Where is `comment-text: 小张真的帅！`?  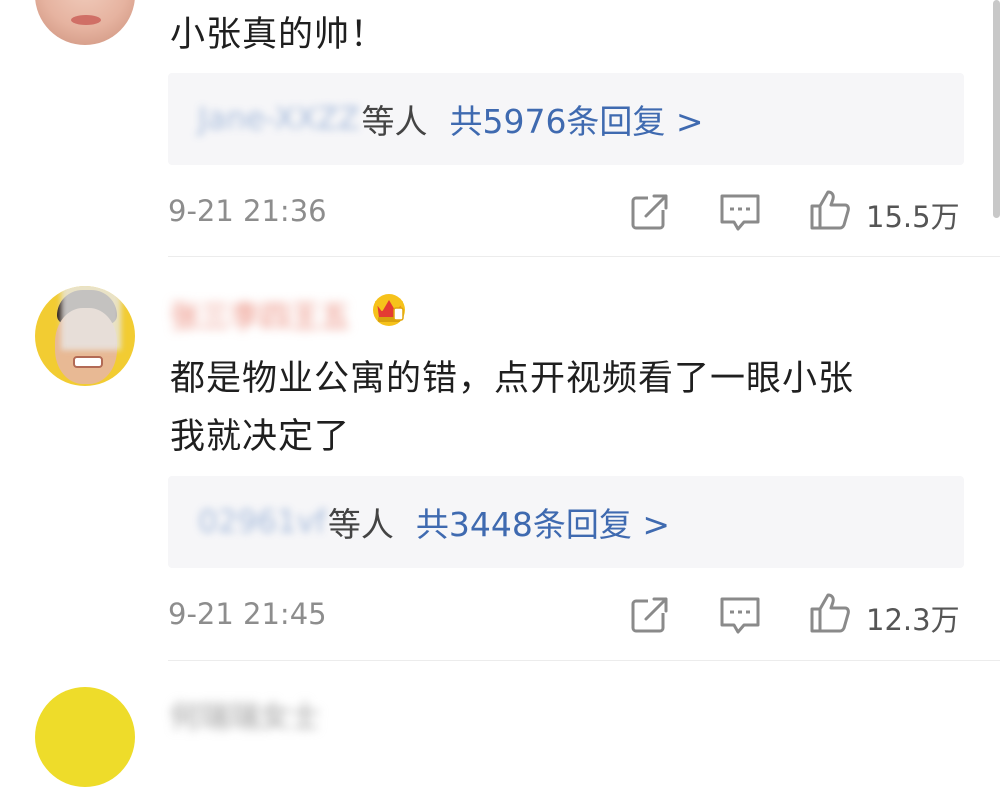
comment-text: 小张真的帅！ is located at coordinates (278, 35).